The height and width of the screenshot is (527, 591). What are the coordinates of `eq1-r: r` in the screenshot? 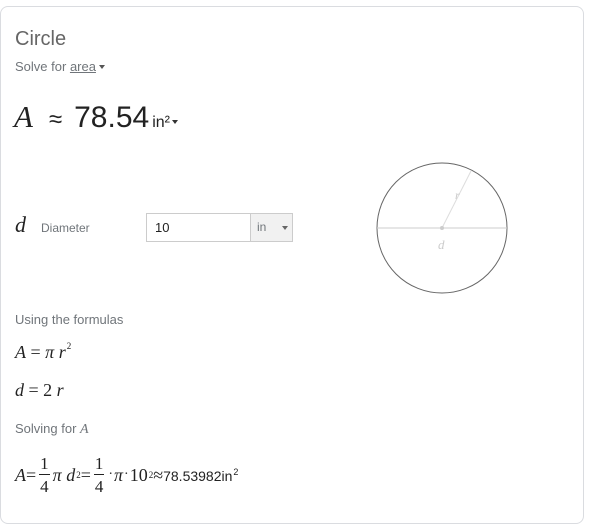 It's located at (62, 352).